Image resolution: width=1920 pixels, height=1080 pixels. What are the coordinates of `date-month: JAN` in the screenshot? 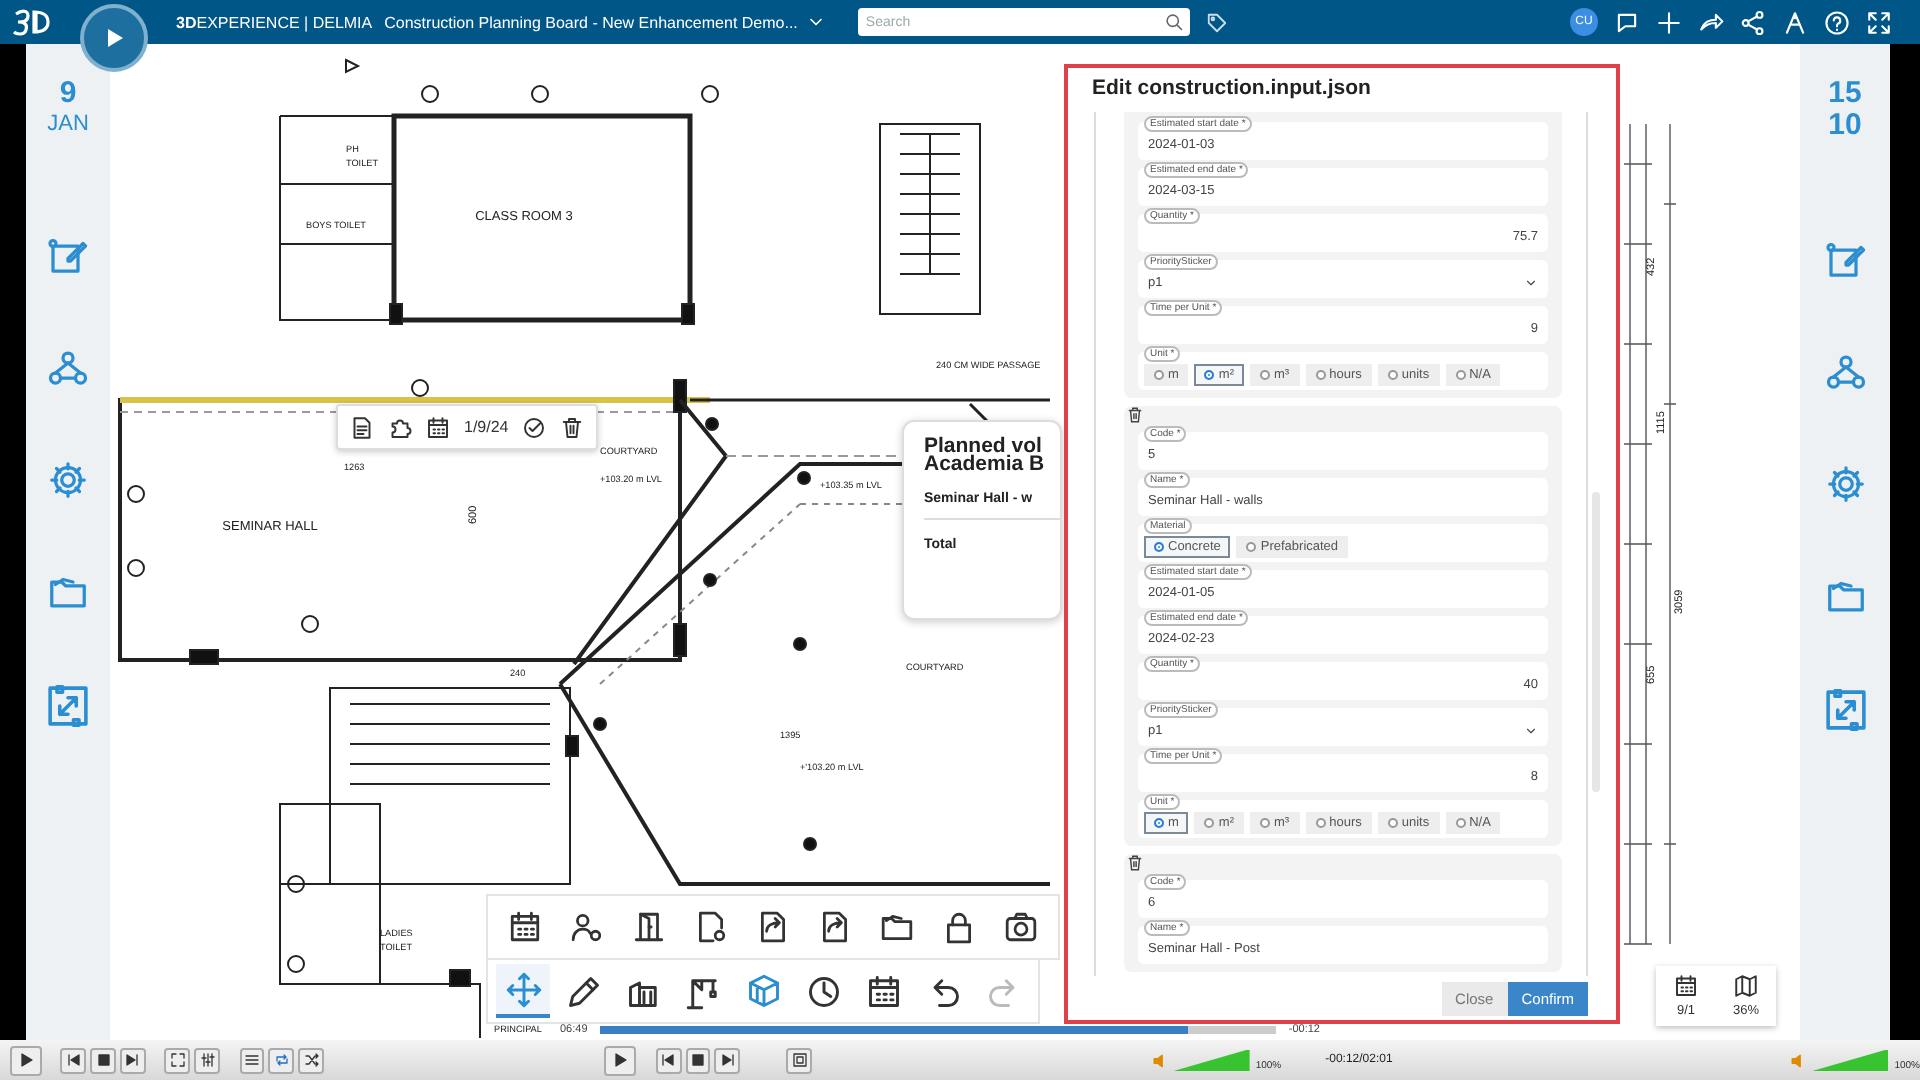 It's located at (68, 125).